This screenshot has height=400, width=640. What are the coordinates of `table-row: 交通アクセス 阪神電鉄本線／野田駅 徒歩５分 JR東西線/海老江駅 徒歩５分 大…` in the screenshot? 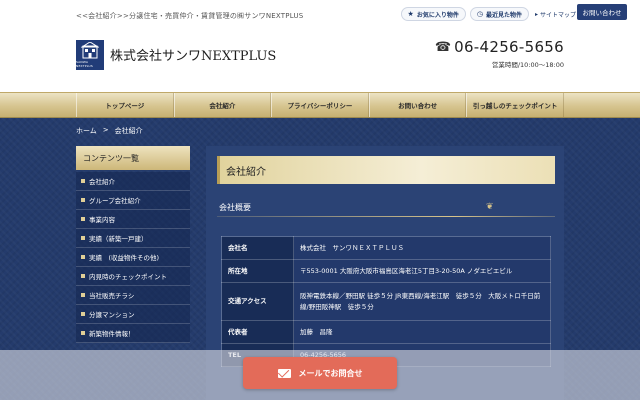 It's located at (386, 301).